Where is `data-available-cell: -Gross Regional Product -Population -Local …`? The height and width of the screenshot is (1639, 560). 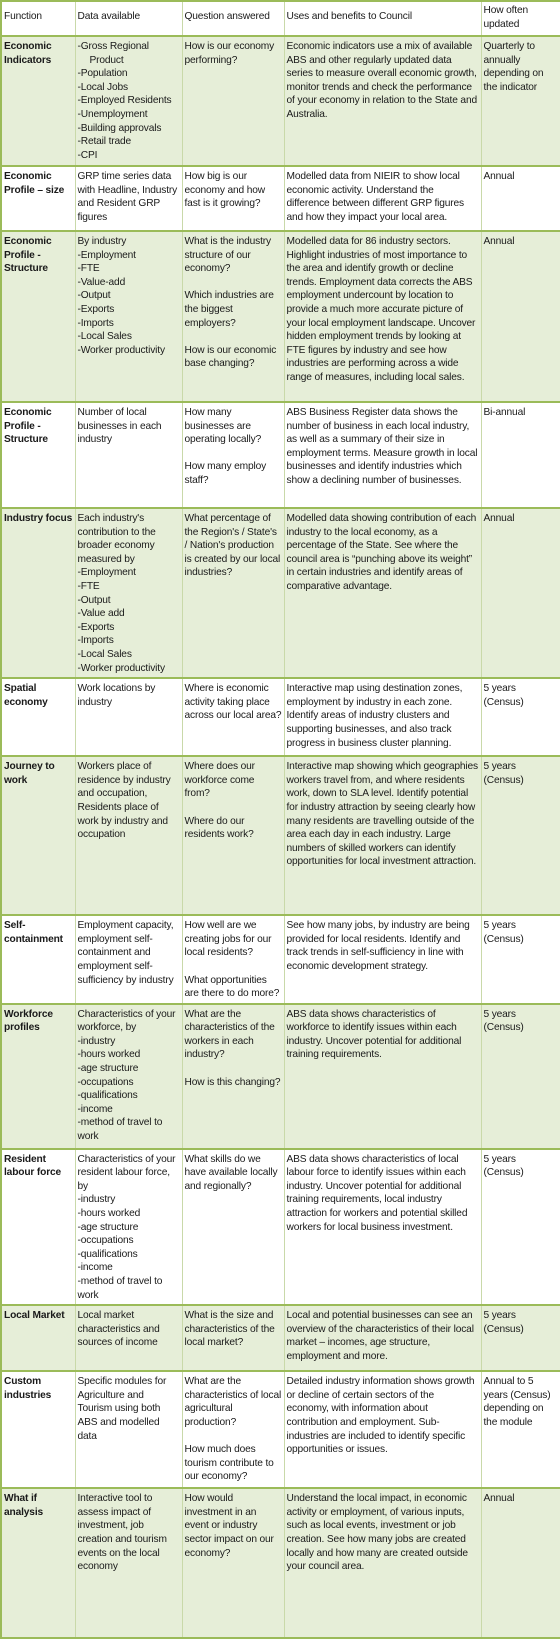
data-available-cell: -Gross Regional Product -Population -Local … is located at coordinates (128, 101).